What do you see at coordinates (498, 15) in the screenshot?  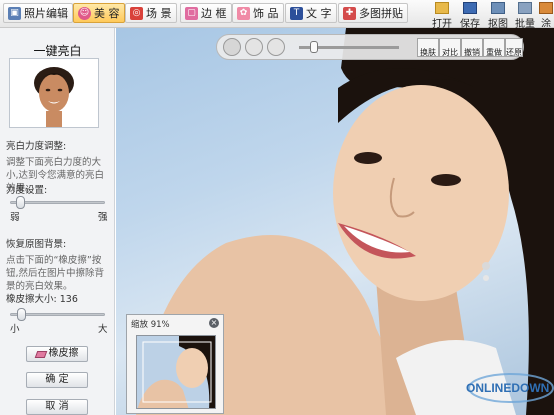 I see `cutout-button: 抠图` at bounding box center [498, 15].